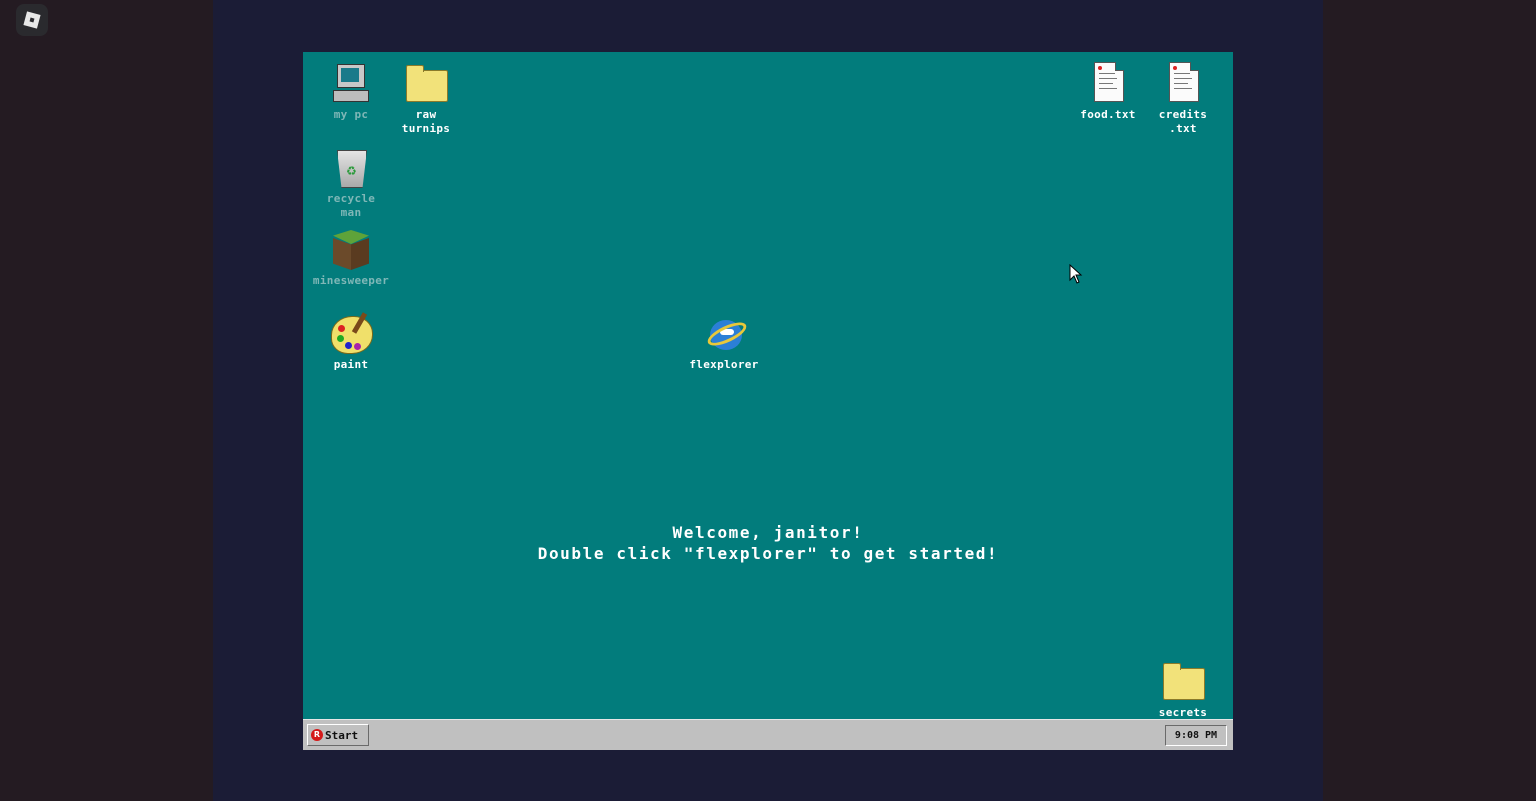 The height and width of the screenshot is (801, 1536). I want to click on taskbar-clock: 9:08 PM, so click(1196, 735).